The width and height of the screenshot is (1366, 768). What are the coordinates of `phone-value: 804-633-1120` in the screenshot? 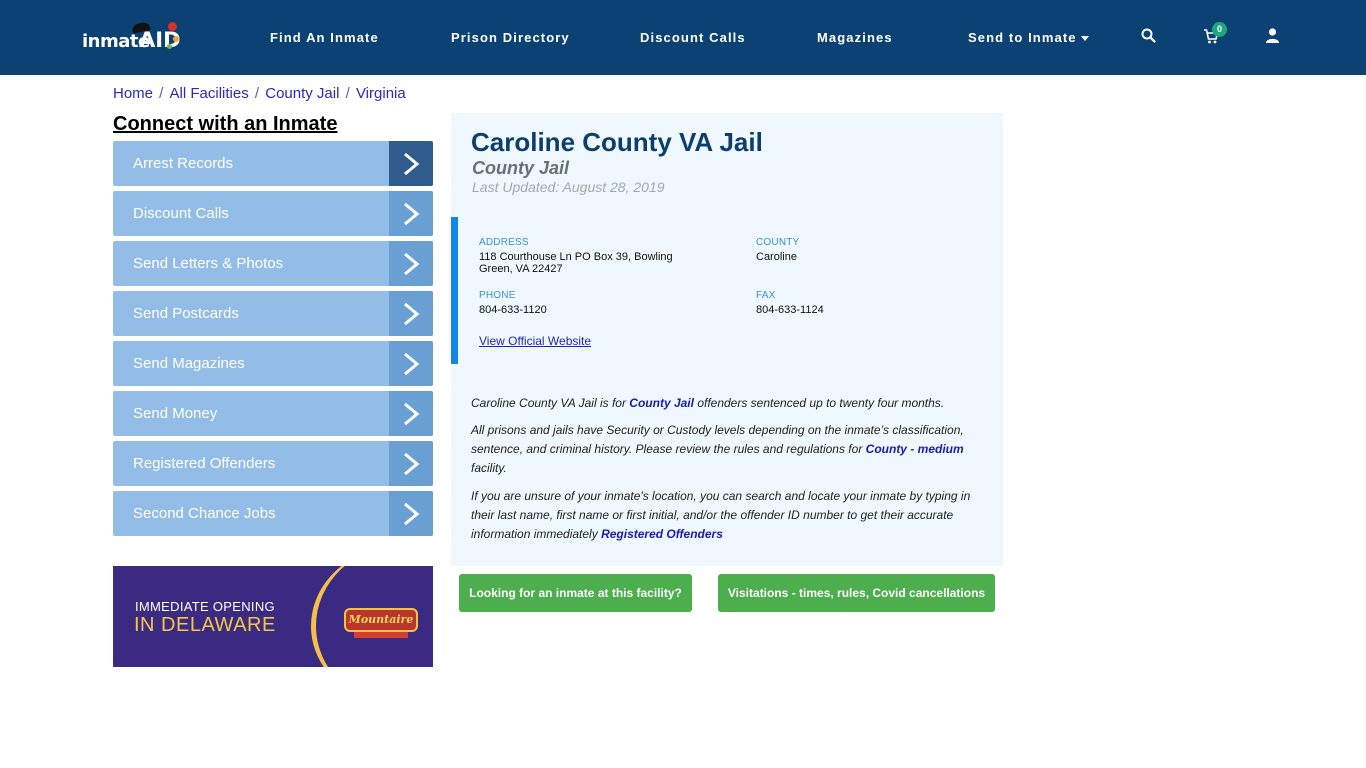 It's located at (513, 310).